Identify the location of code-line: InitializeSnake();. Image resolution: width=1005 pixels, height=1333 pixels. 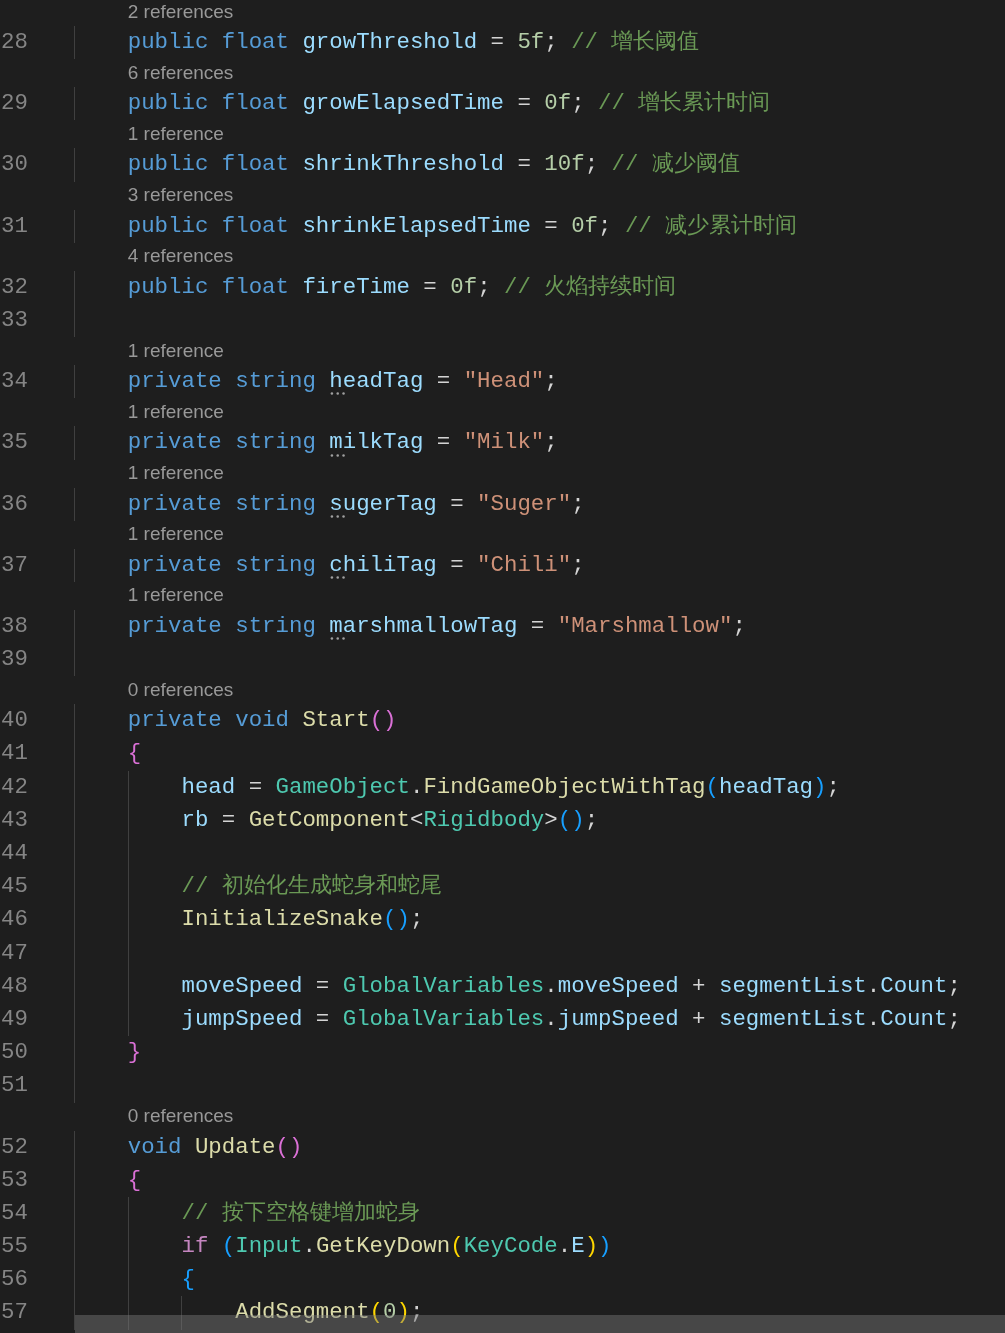
(302, 920).